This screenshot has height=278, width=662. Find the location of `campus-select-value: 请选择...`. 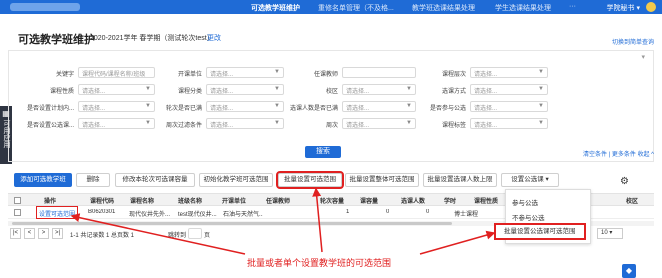

campus-select-value: 请选择... is located at coordinates (358, 92).